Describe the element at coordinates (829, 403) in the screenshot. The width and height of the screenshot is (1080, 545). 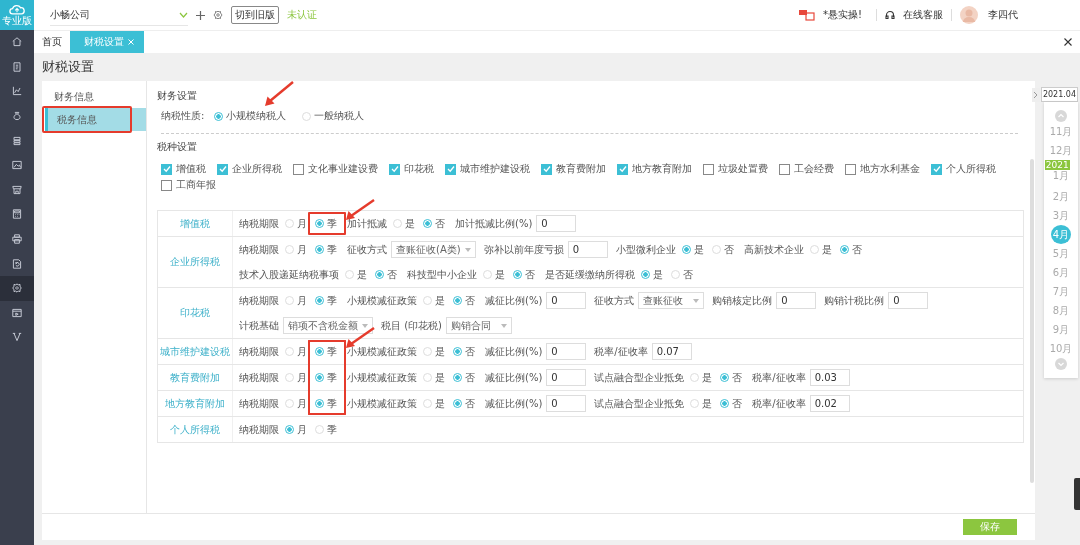
I see `input-field: 0.02` at that location.